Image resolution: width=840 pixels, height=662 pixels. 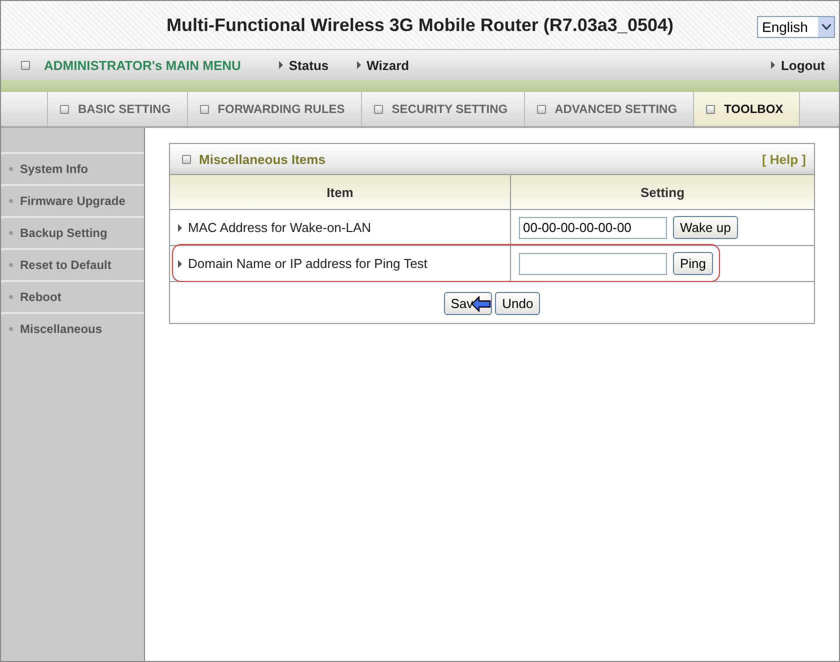 I want to click on input-field, so click(x=593, y=263).